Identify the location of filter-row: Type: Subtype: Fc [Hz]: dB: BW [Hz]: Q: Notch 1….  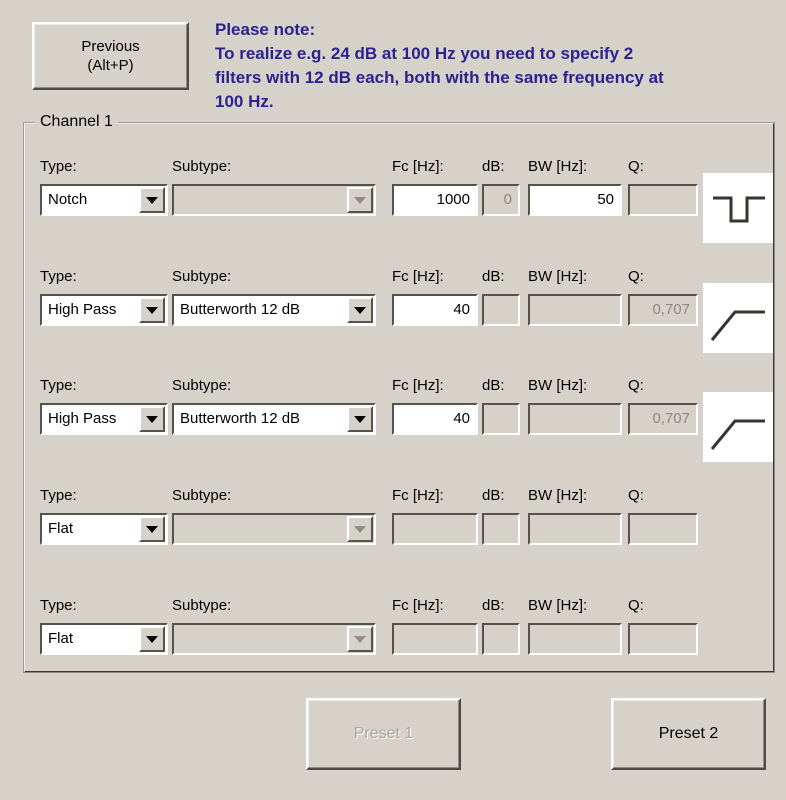
(393, 213).